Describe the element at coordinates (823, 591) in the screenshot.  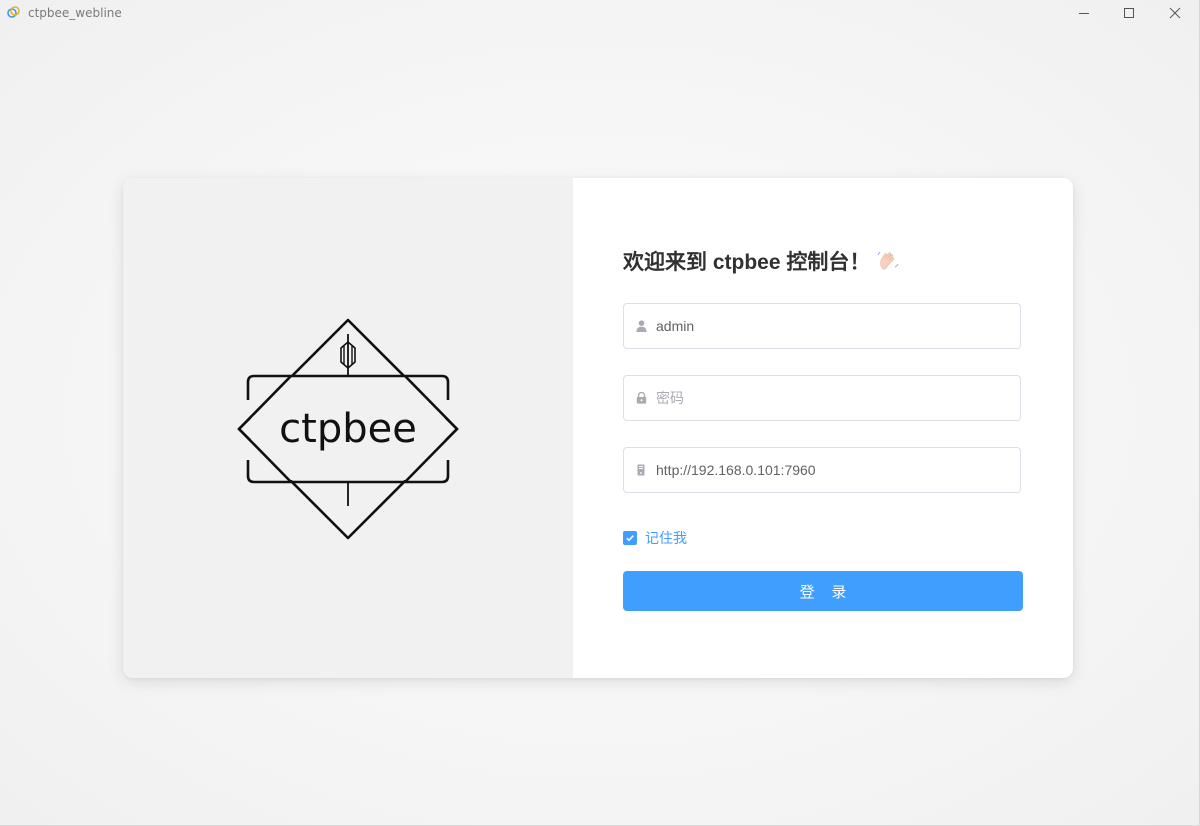
I see `login-button: 登 录` at that location.